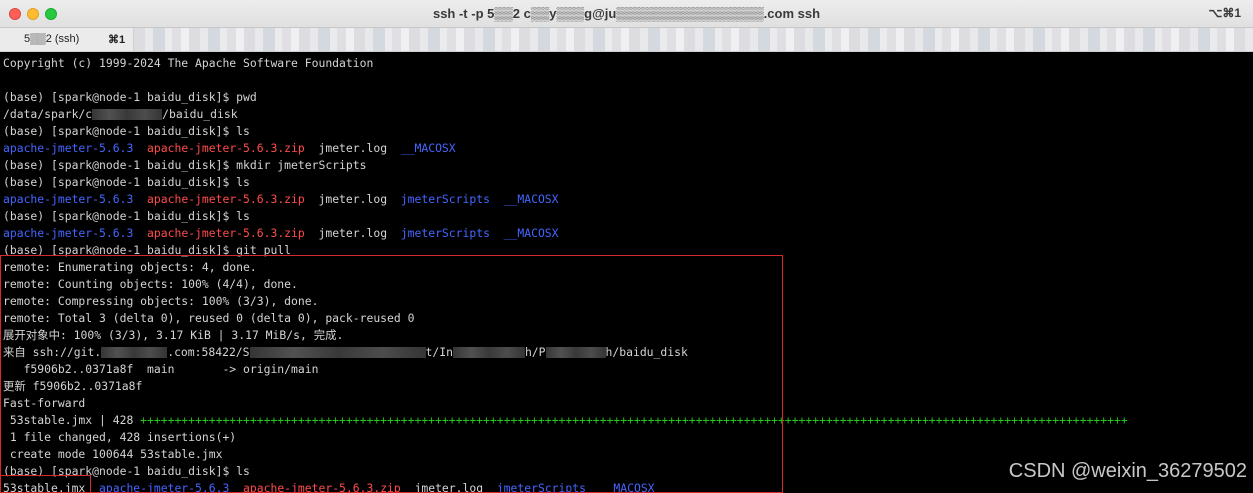 This screenshot has height=493, width=1253. I want to click on tab-label: 5▒▒2 (ssh), so click(52, 39).